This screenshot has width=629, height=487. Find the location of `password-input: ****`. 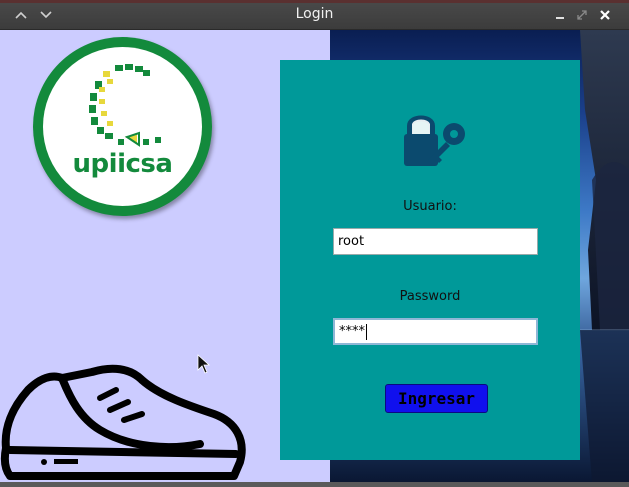

password-input: **** is located at coordinates (435, 331).